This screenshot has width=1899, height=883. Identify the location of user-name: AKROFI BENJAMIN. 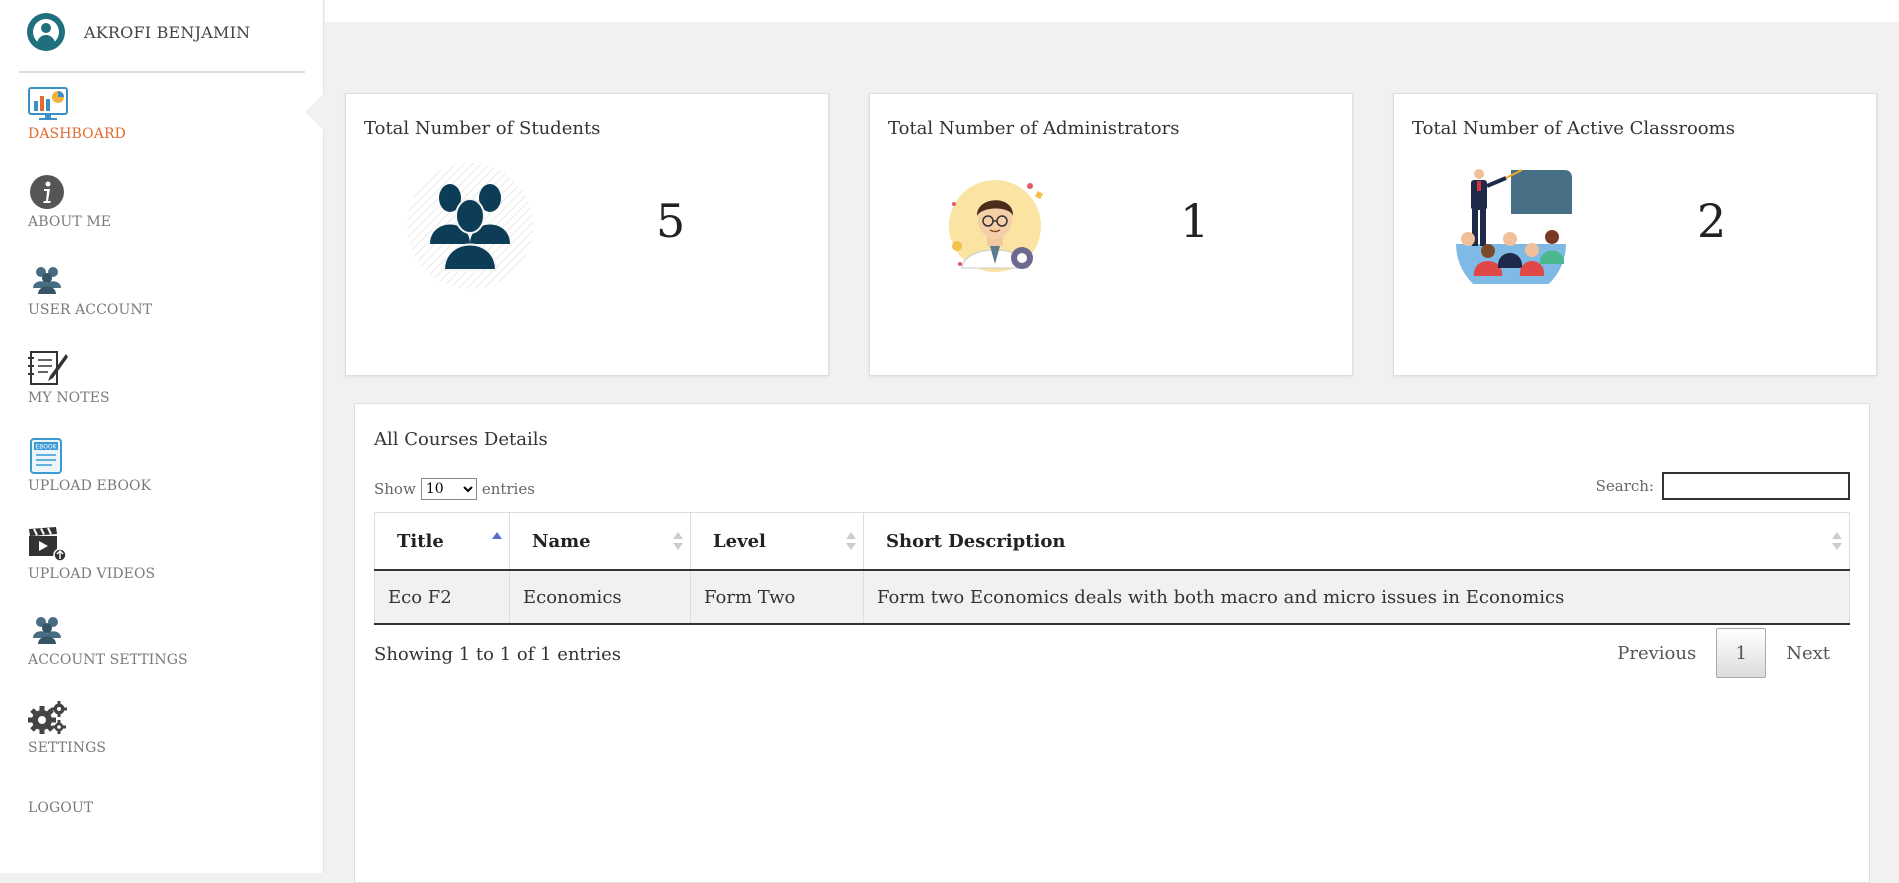
(167, 32).